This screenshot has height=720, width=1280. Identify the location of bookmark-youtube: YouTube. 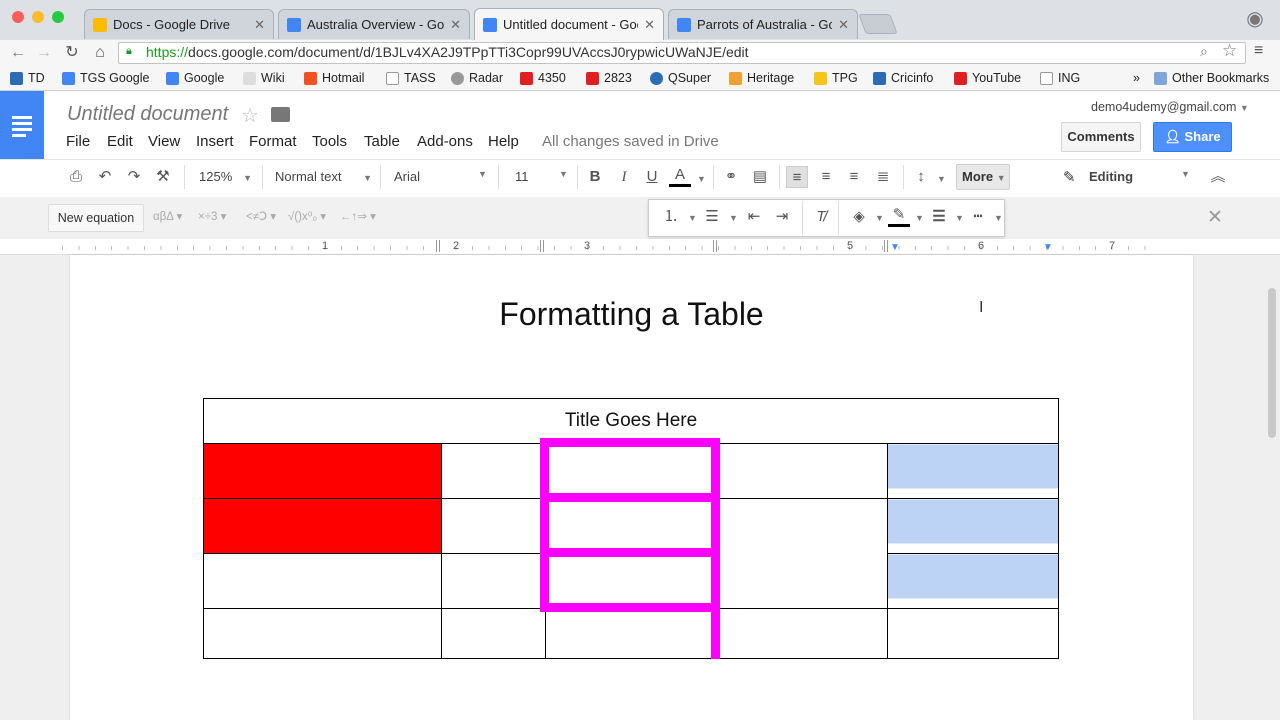
(987, 78).